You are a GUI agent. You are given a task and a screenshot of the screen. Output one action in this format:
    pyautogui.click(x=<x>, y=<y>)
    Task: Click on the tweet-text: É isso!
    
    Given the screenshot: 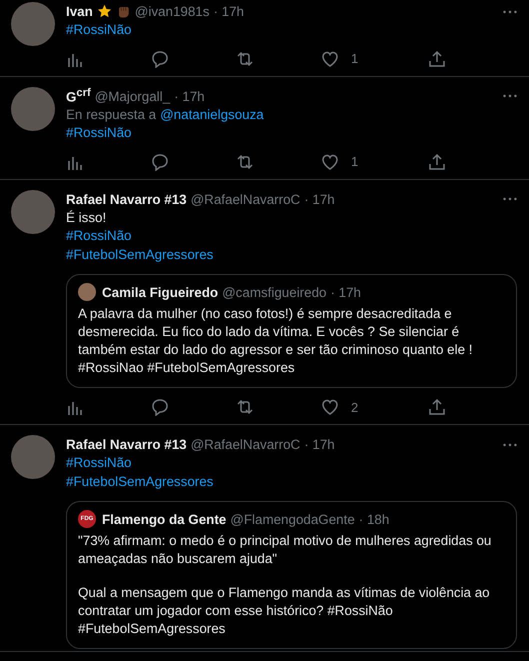 What is the action you would take?
    pyautogui.click(x=86, y=217)
    